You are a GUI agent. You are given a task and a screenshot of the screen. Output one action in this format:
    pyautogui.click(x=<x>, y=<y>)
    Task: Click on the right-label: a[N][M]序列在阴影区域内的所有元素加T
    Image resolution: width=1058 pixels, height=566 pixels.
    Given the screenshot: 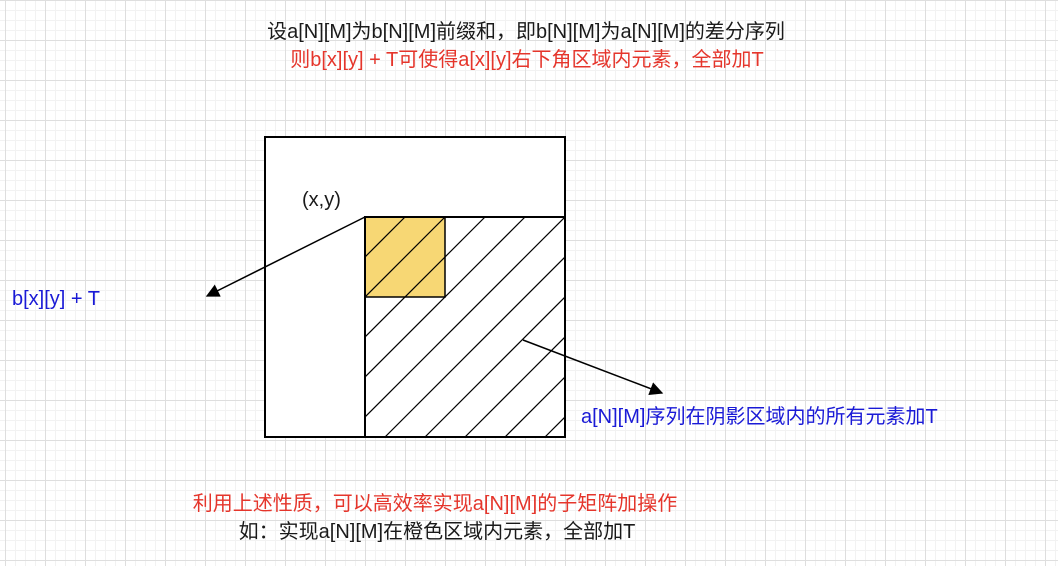 What is the action you would take?
    pyautogui.click(x=759, y=417)
    